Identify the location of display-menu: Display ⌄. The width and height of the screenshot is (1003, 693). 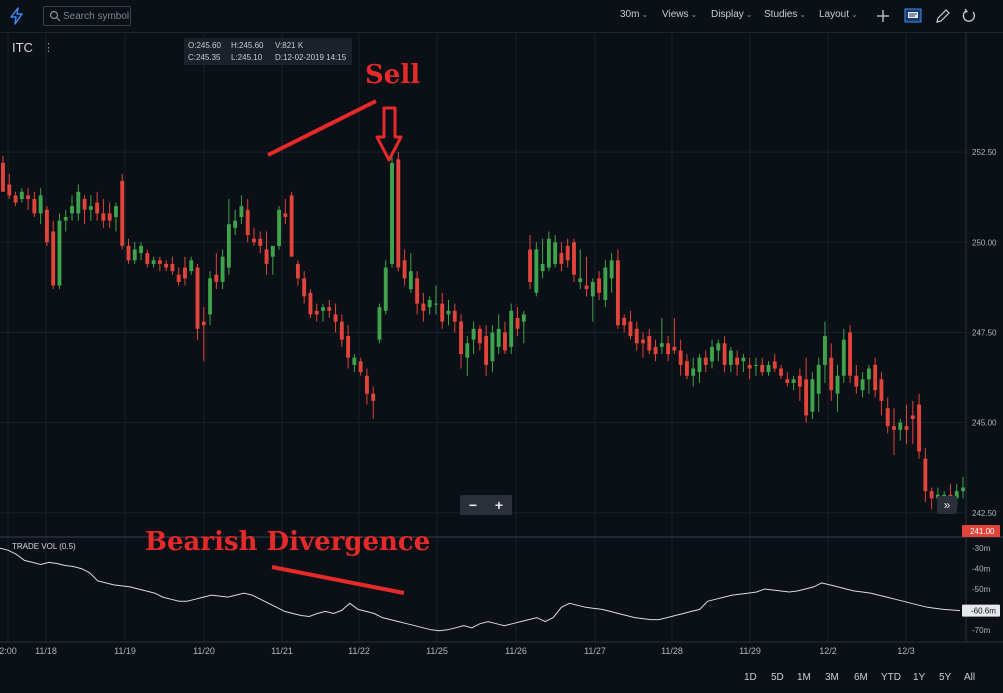
(732, 14).